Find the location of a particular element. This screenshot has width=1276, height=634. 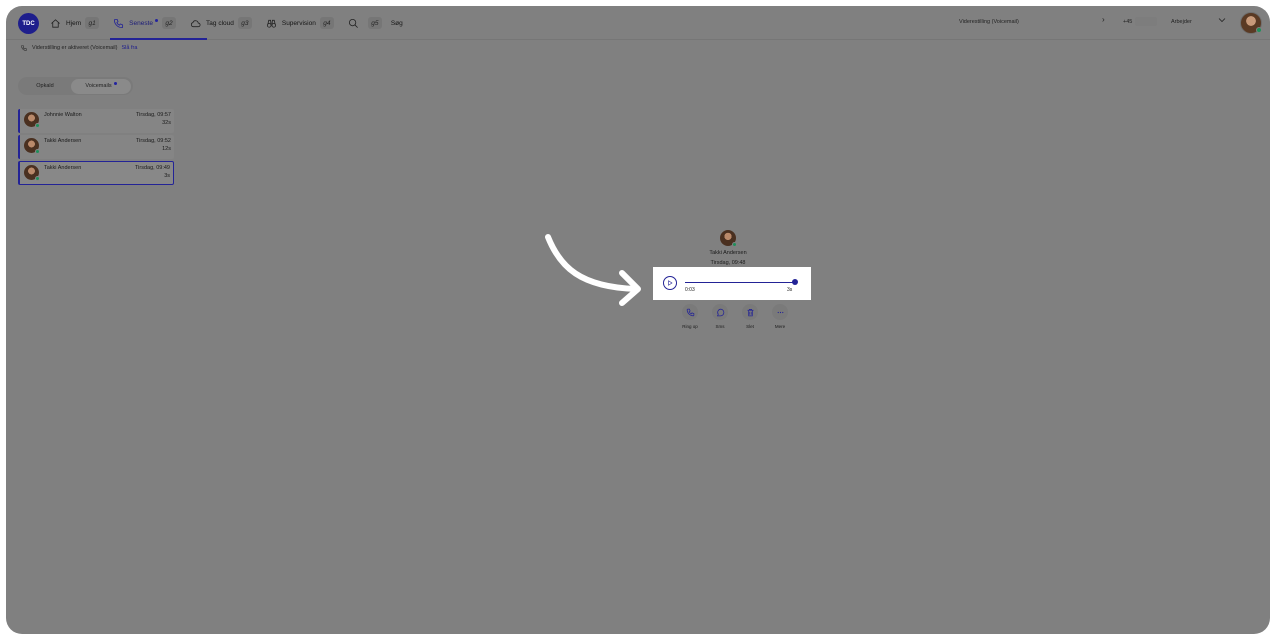

play-button is located at coordinates (670, 283).